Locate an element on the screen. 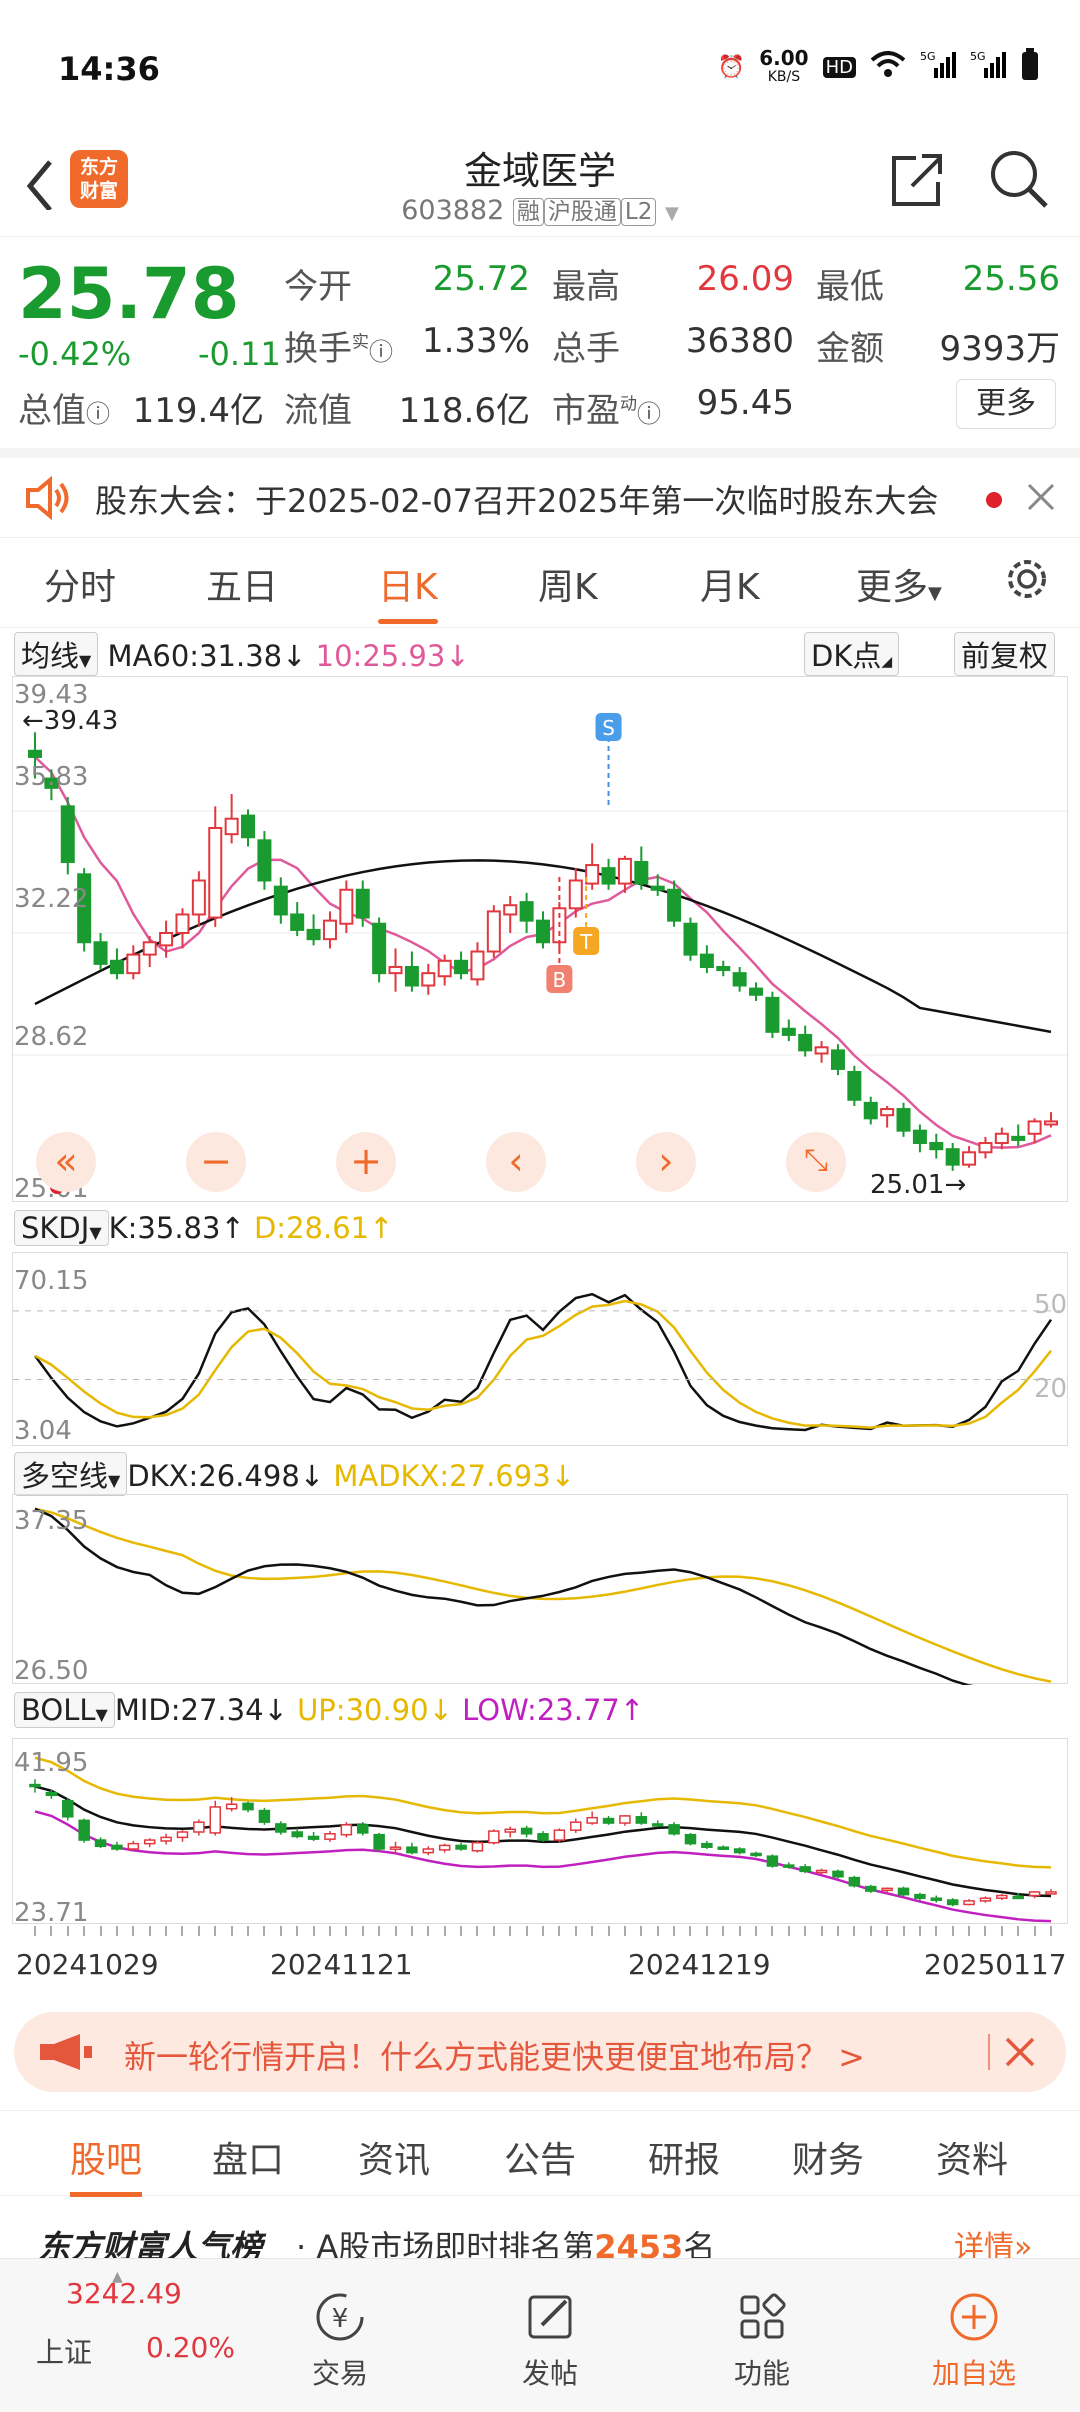 The height and width of the screenshot is (2412, 1080). dkx-top: 37.35 is located at coordinates (51, 1521).